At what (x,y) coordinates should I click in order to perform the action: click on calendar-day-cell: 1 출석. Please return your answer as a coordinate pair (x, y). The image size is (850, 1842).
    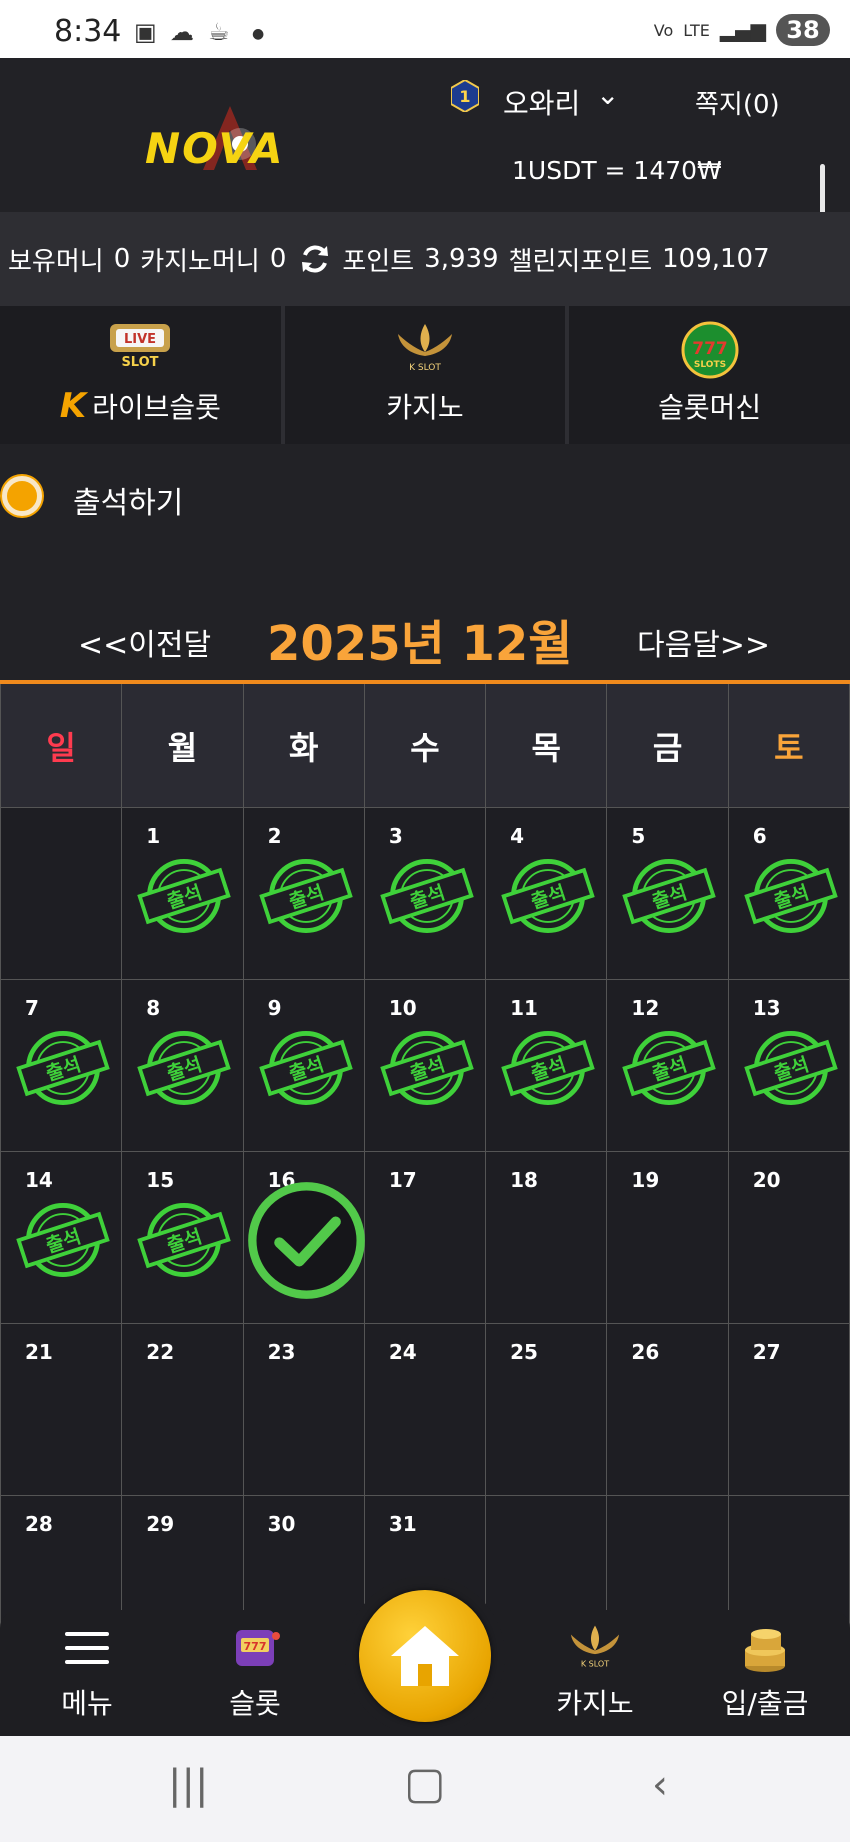
    Looking at the image, I should click on (183, 894).